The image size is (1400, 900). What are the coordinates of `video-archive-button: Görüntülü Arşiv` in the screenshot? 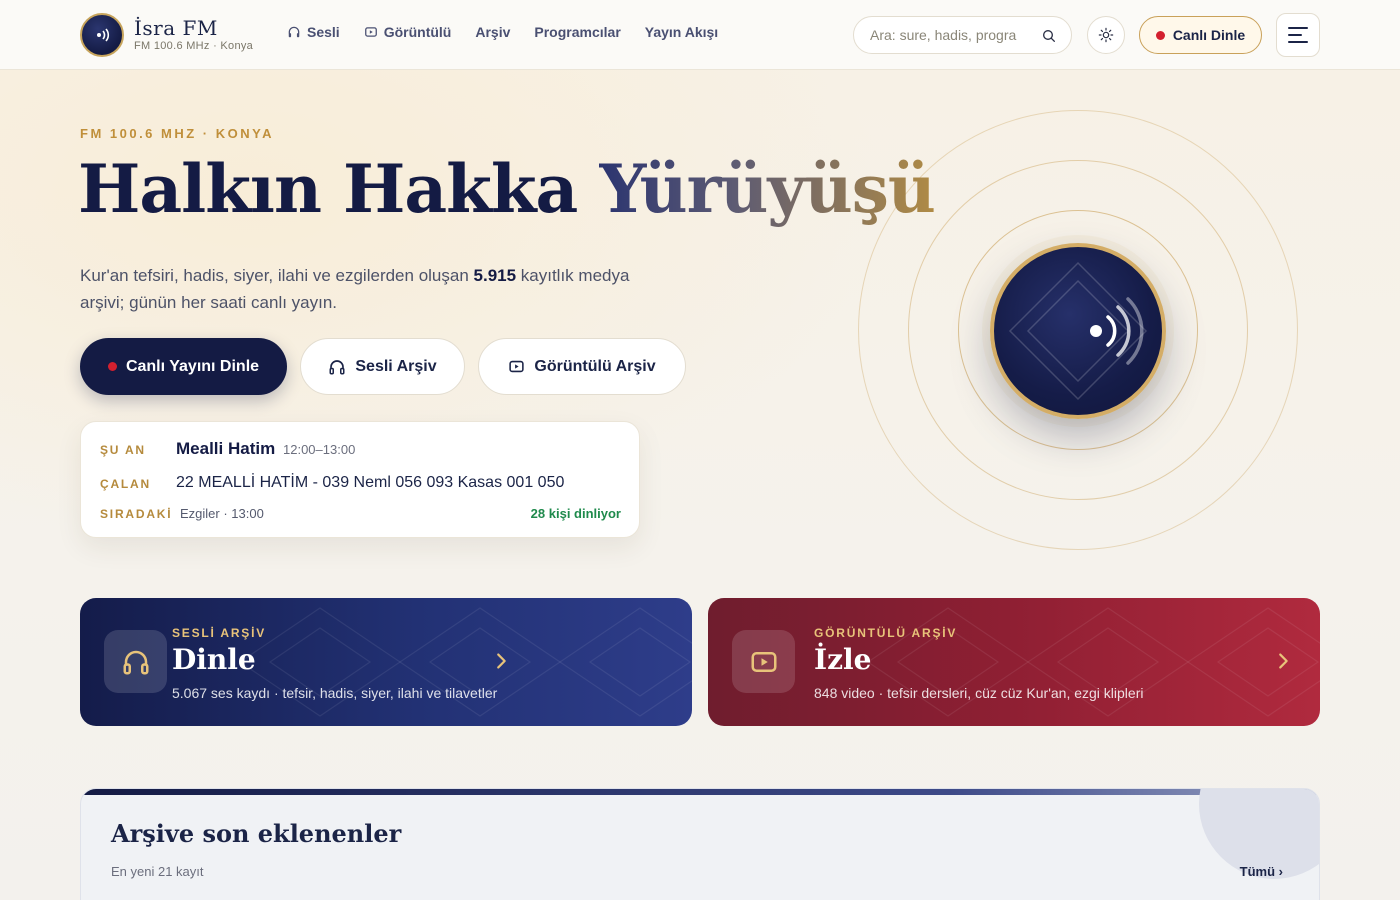 It's located at (582, 366).